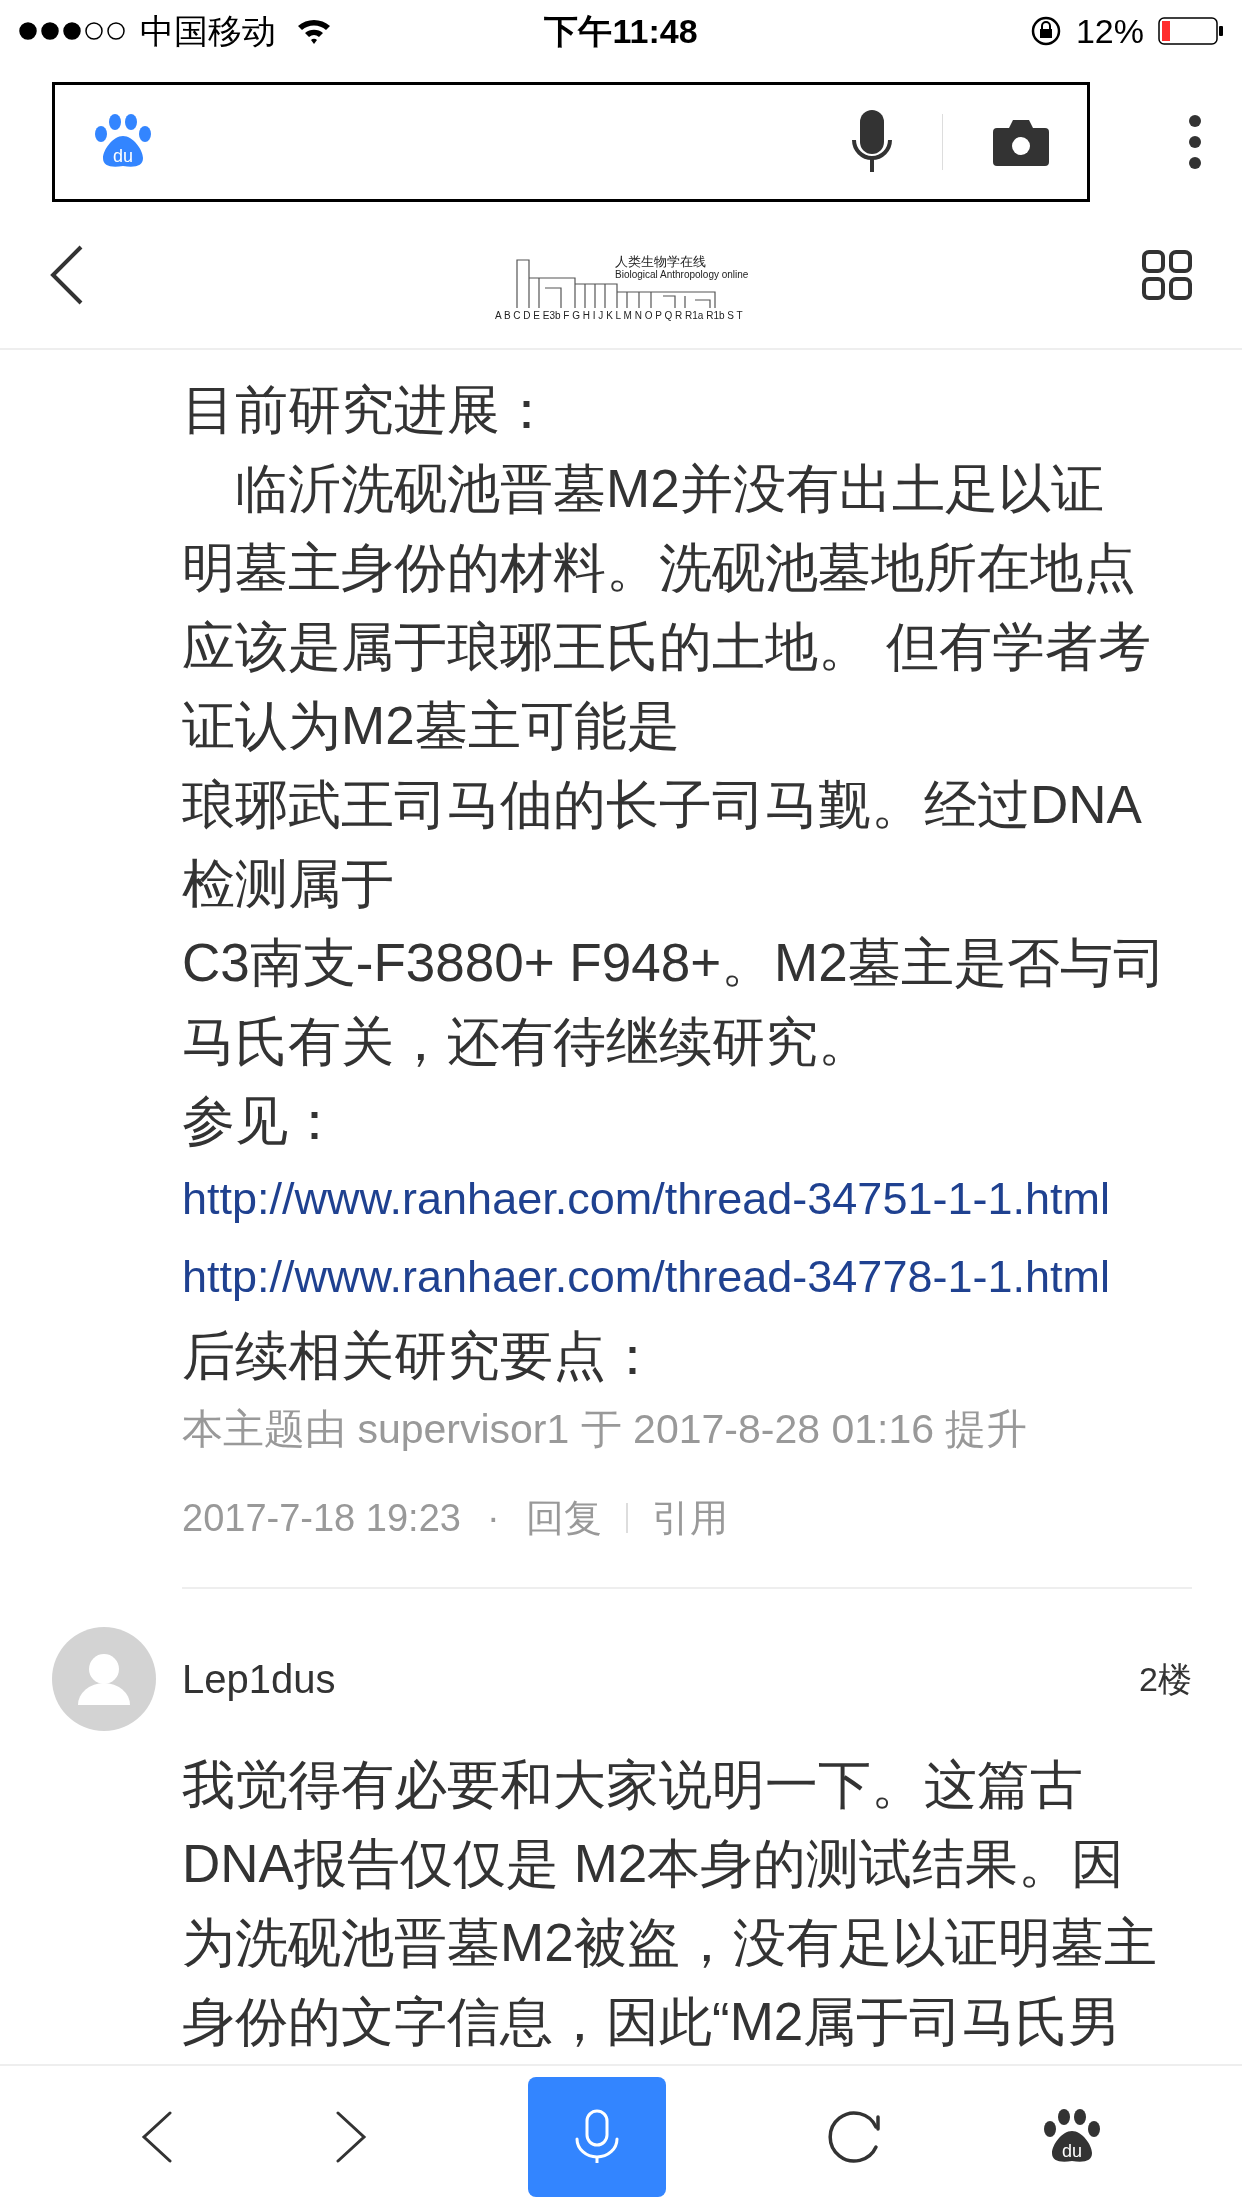  What do you see at coordinates (367, 410) in the screenshot?
I see `post-text-line: 目前研究进展：` at bounding box center [367, 410].